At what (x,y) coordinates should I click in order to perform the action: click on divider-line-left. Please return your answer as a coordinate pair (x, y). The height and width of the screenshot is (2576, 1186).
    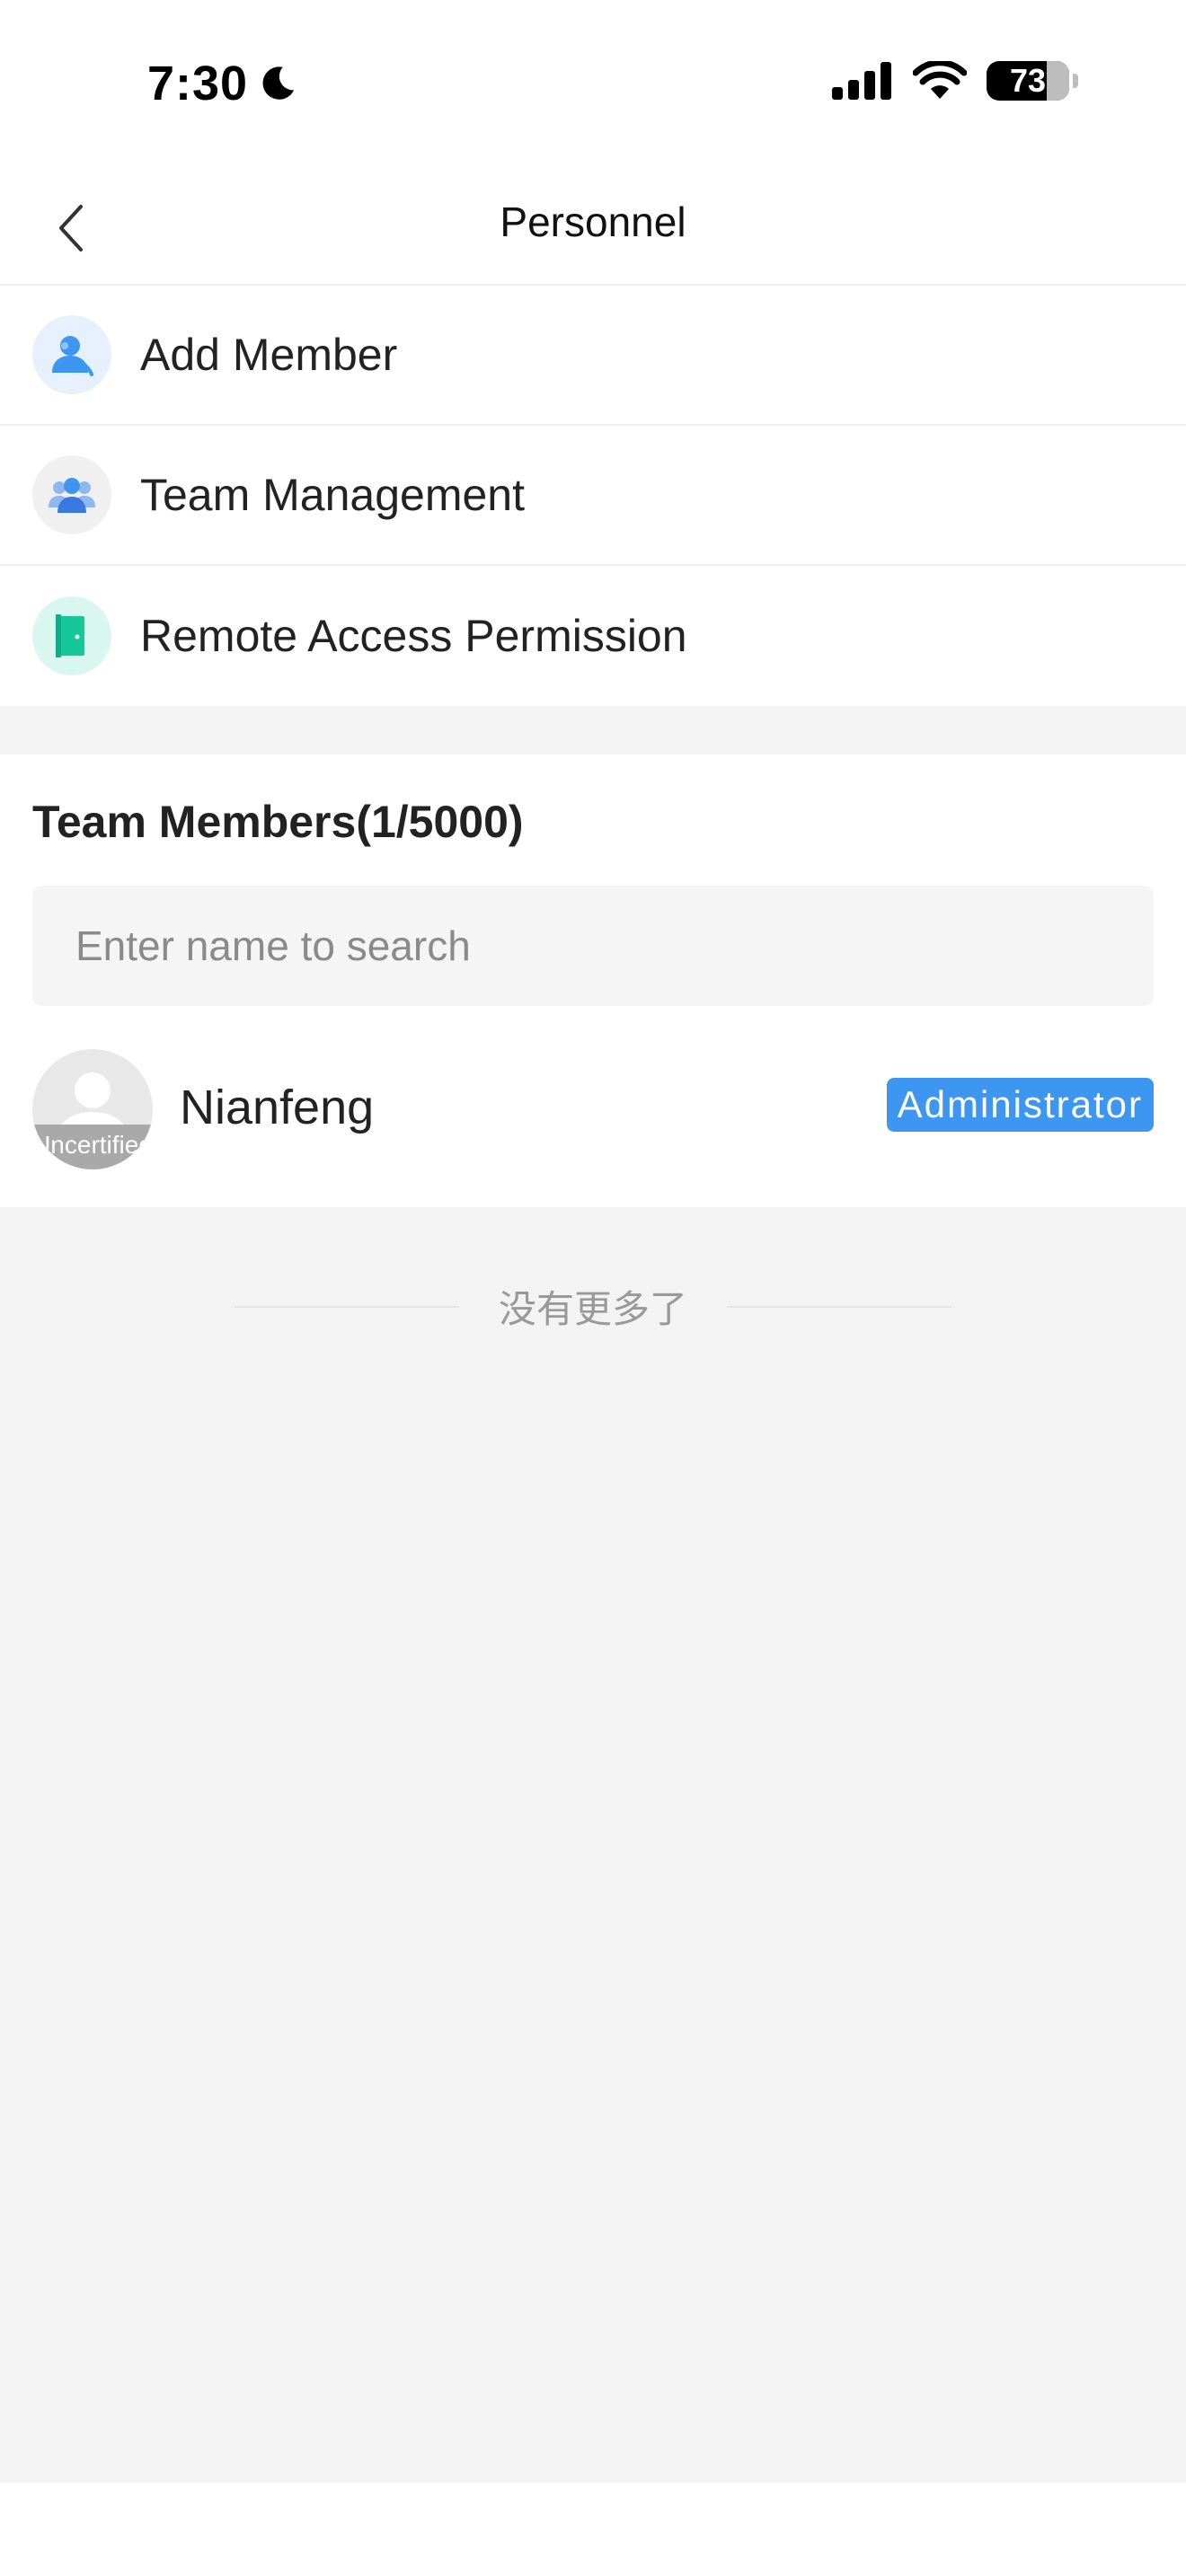
    Looking at the image, I should click on (346, 1306).